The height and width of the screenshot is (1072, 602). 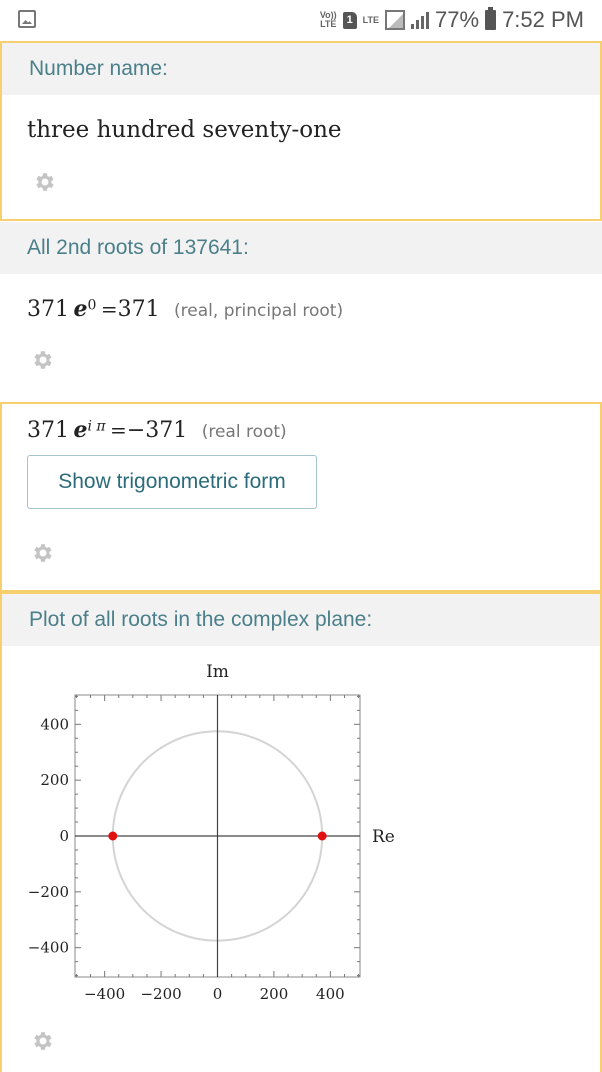 What do you see at coordinates (172, 482) in the screenshot?
I see `show-trigonometric-form-button: Show trigonometric form` at bounding box center [172, 482].